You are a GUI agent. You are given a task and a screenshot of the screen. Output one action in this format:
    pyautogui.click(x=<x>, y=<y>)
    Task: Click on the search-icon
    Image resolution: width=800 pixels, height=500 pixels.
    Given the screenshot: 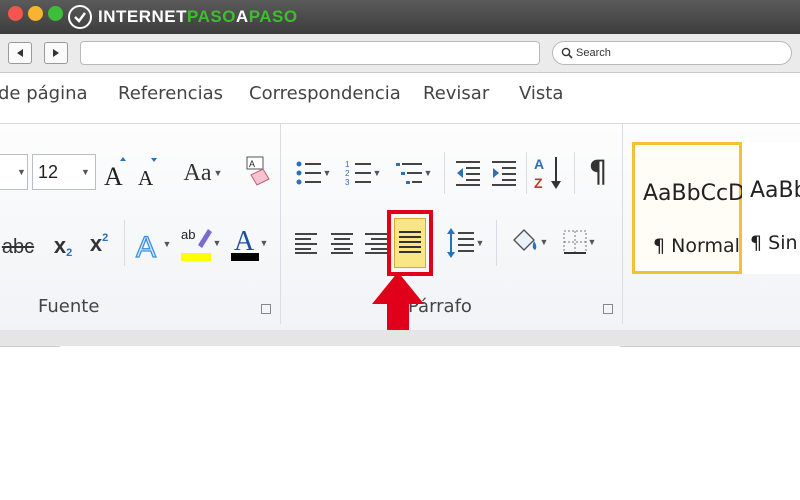 What is the action you would take?
    pyautogui.click(x=567, y=53)
    